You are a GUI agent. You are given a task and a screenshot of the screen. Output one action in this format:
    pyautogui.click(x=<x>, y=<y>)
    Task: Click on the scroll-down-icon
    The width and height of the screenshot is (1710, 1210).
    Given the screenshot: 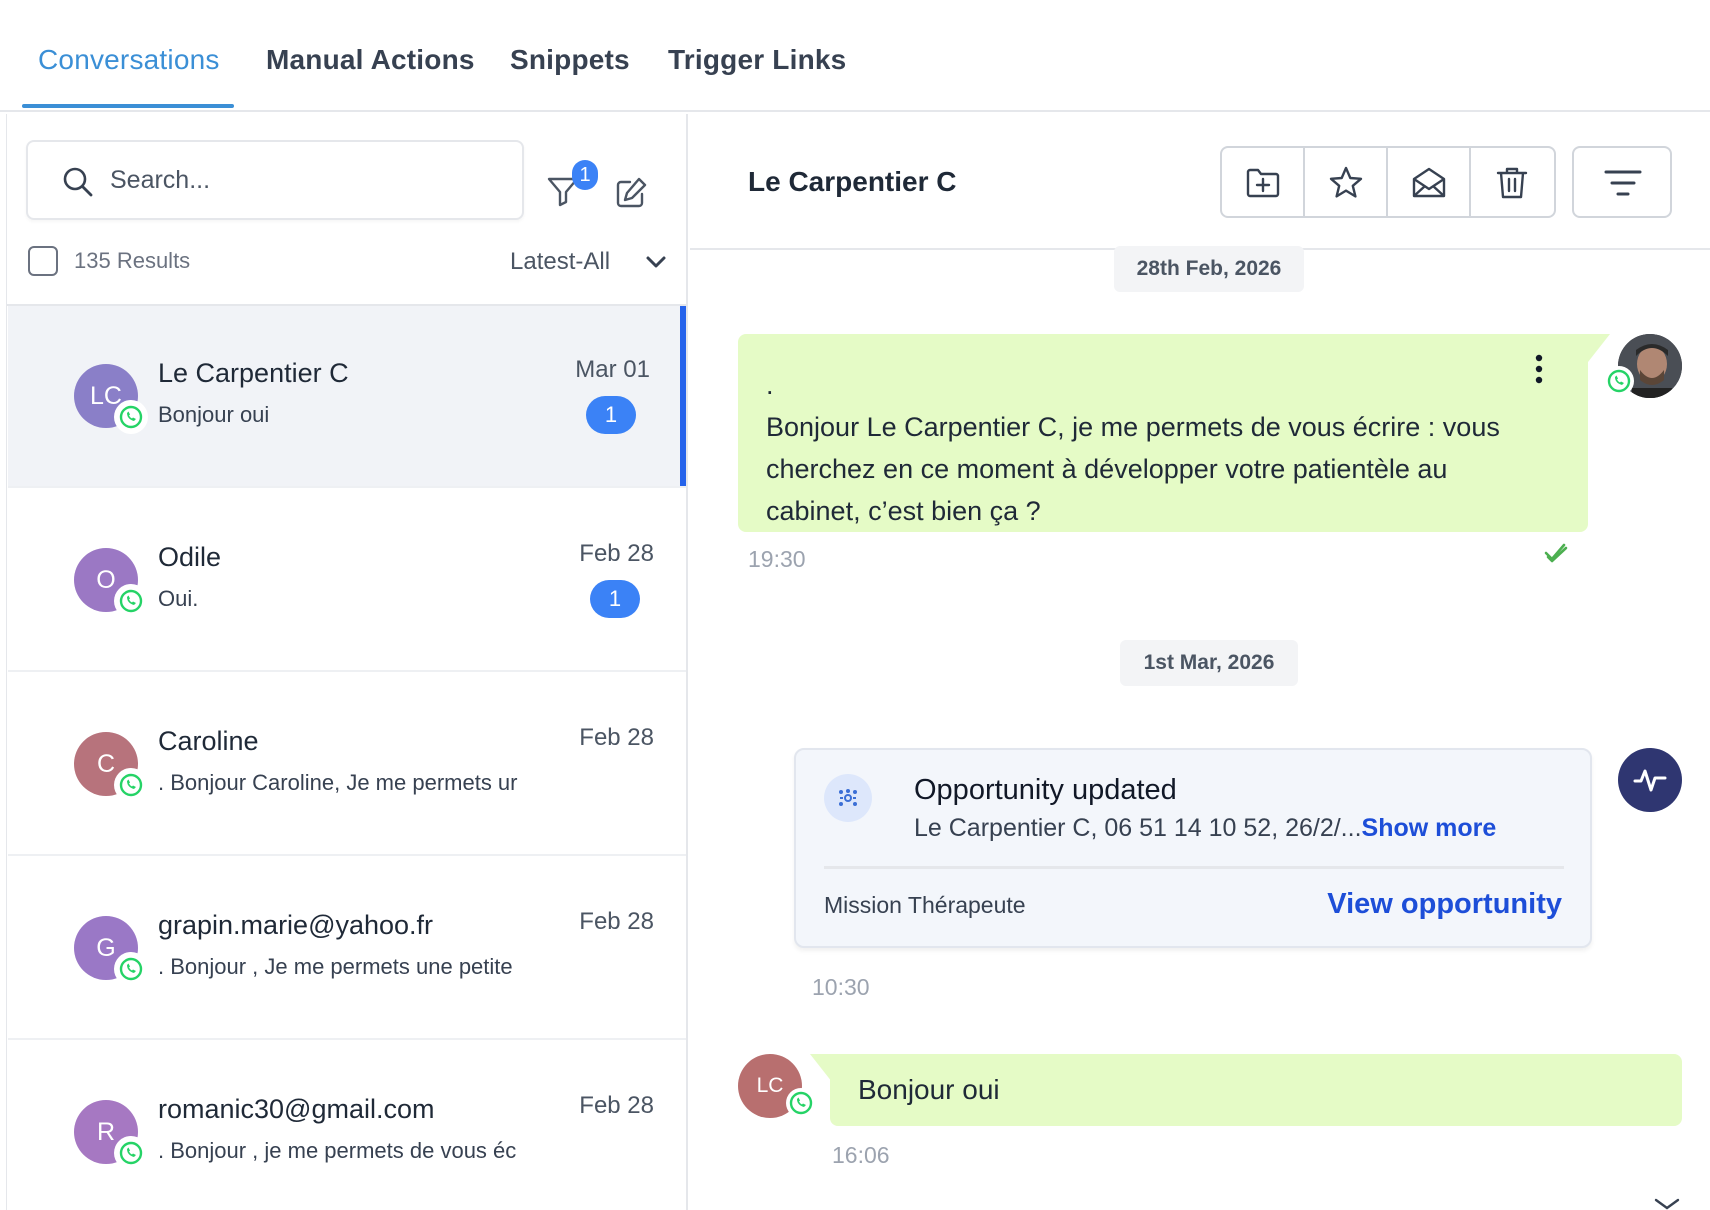 What is the action you would take?
    pyautogui.click(x=1667, y=1204)
    